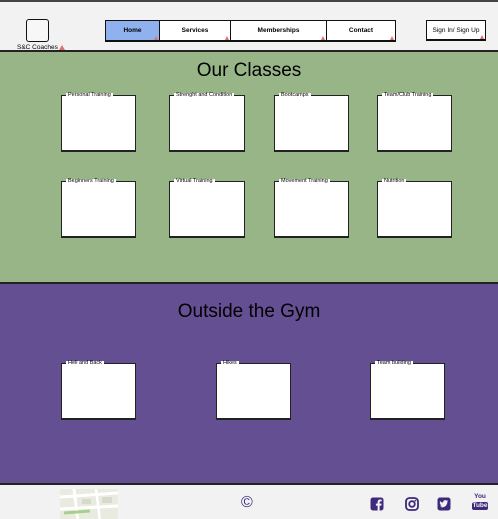  Describe the element at coordinates (98, 208) in the screenshot. I see `class-card-beginners: Beginners Training` at that location.